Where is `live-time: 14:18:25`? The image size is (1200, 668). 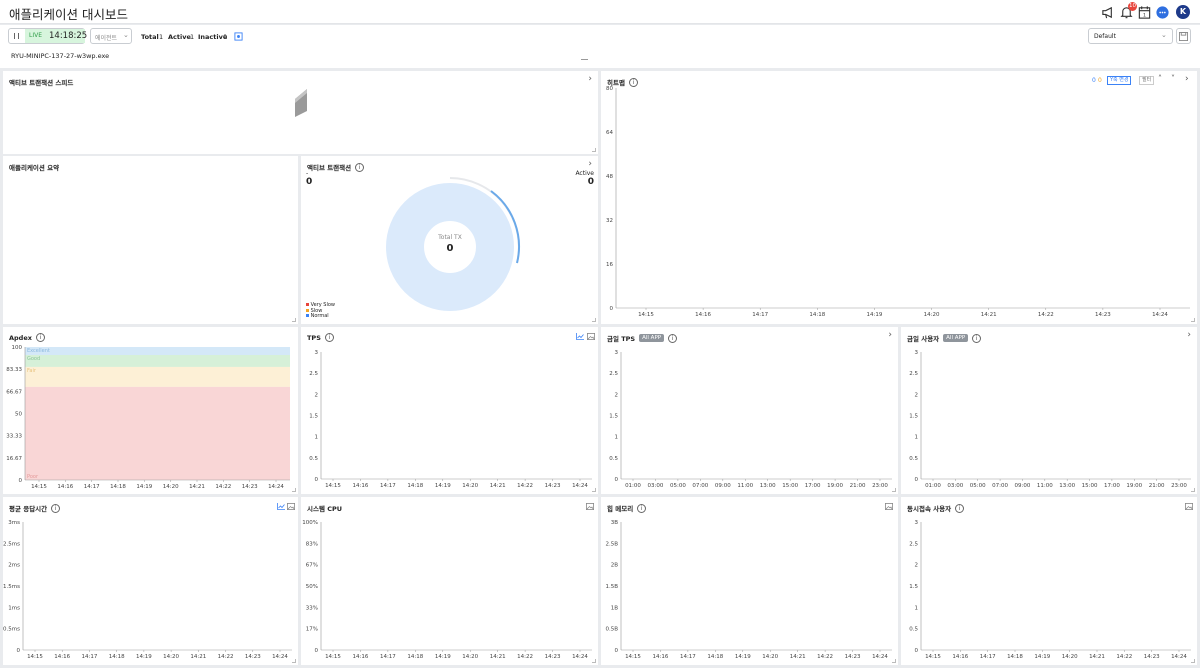 live-time: 14:18:25 is located at coordinates (68, 36).